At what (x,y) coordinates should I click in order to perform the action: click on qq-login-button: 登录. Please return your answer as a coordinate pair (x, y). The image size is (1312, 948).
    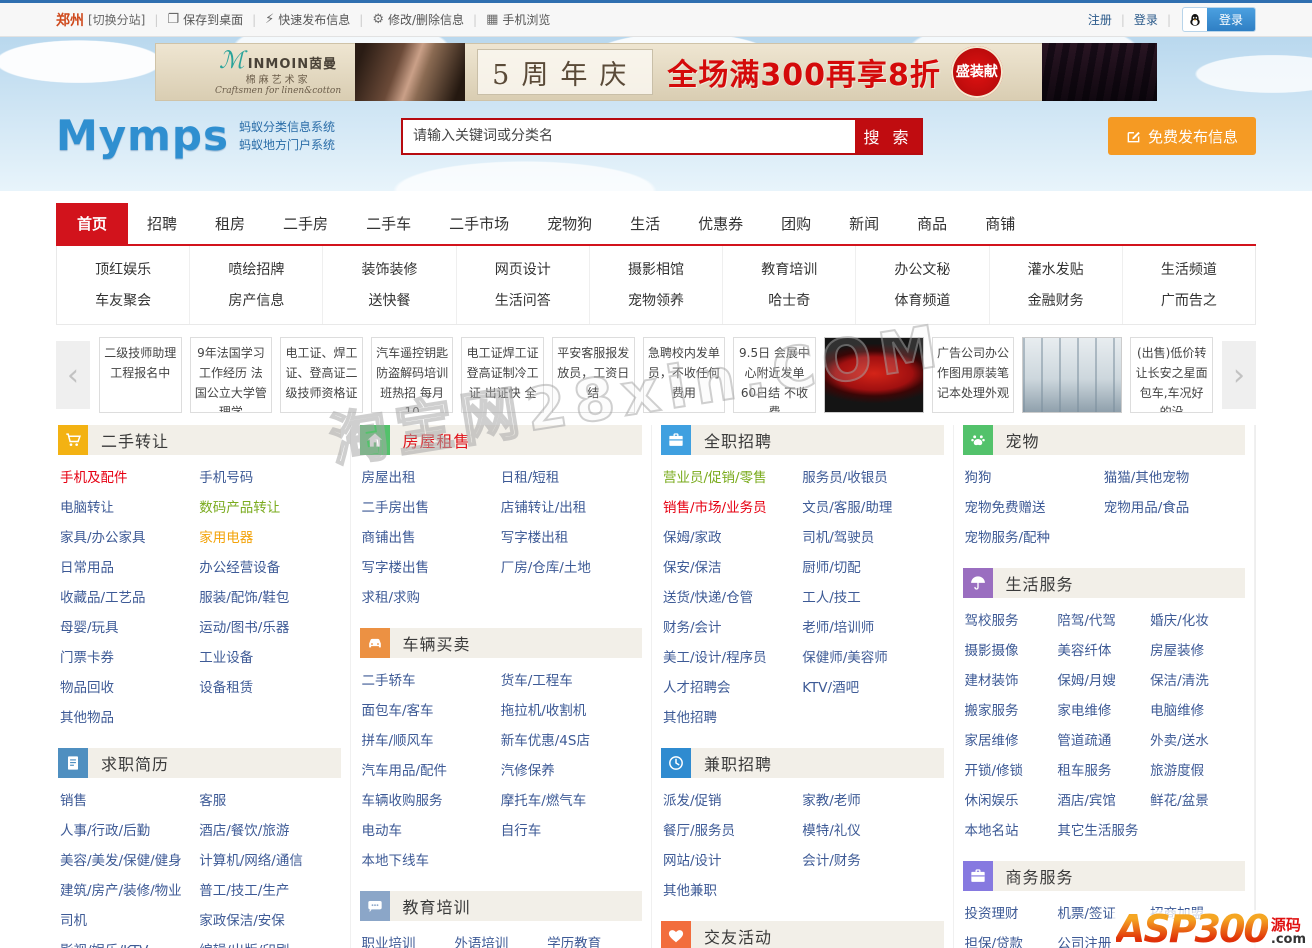
    Looking at the image, I should click on (1218, 19).